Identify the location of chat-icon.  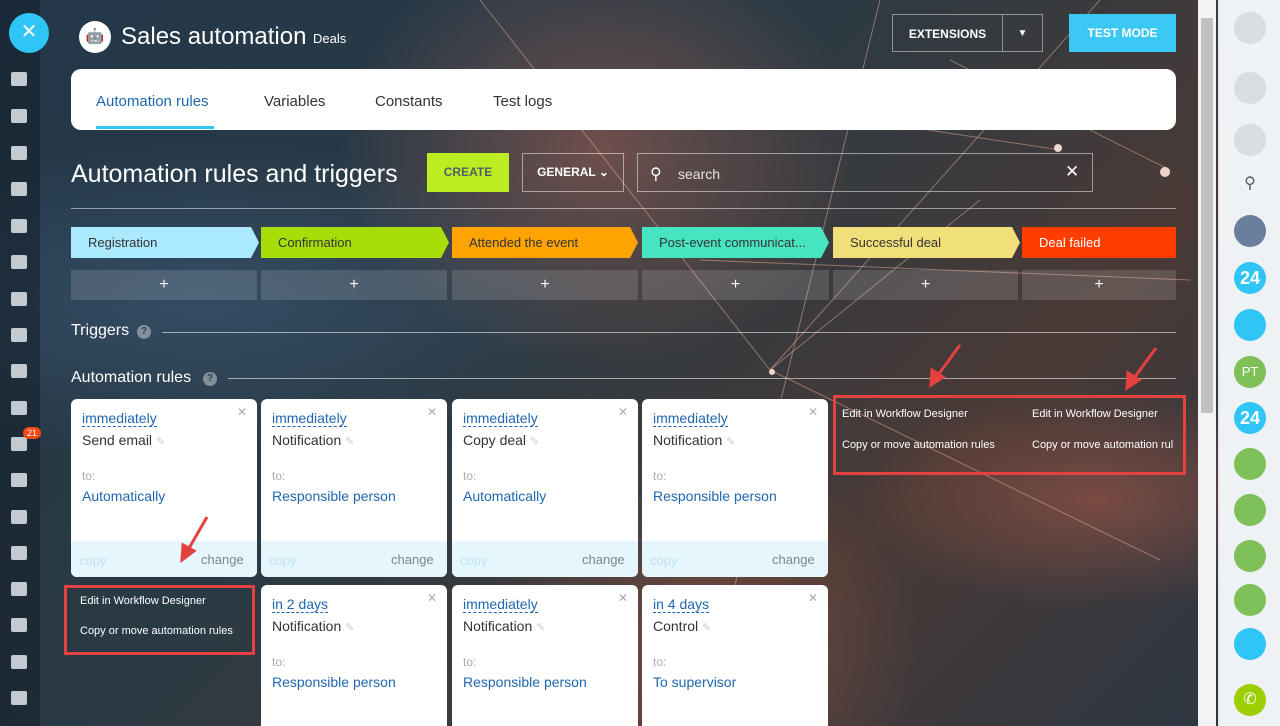
(1250, 140).